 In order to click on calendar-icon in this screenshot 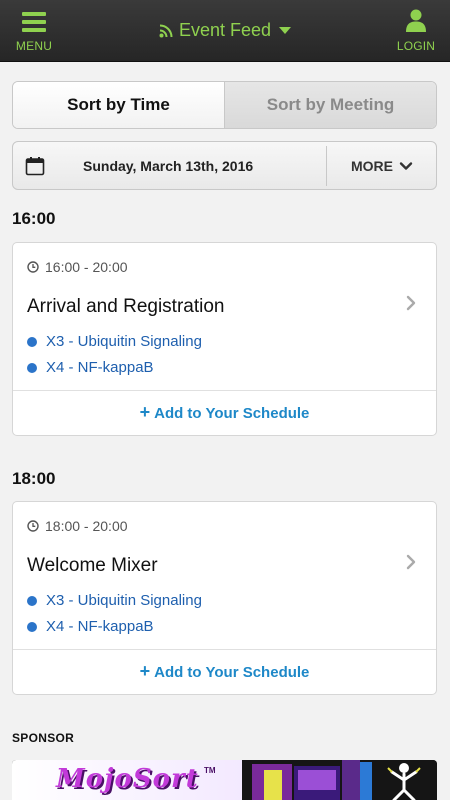, I will do `click(35, 166)`.